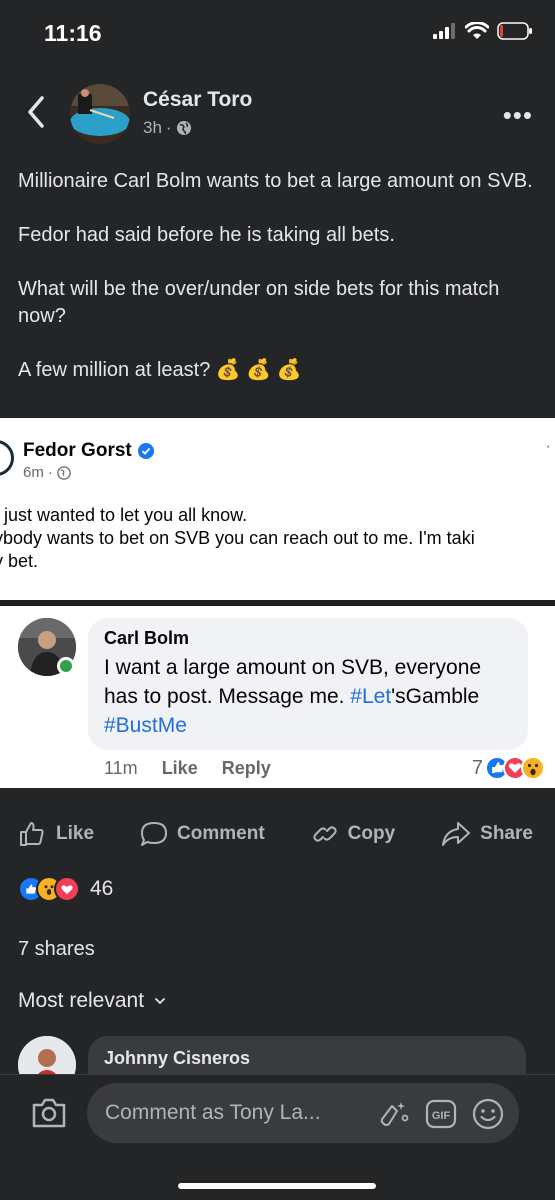 The height and width of the screenshot is (1200, 555). Describe the element at coordinates (124, 515) in the screenshot. I see `embed-line: , just wanted to let you all know.` at that location.